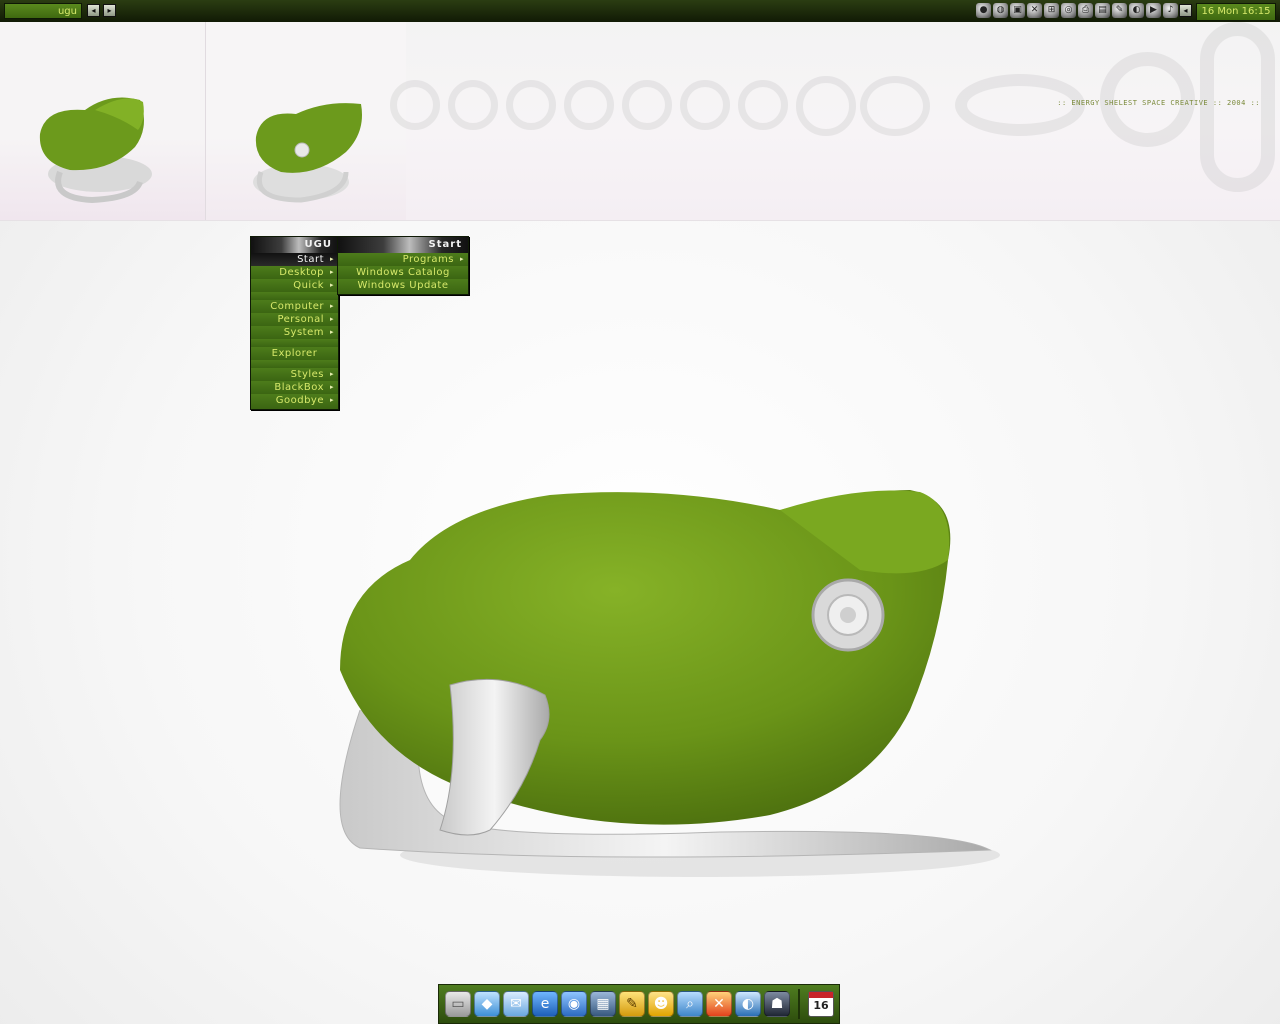 The height and width of the screenshot is (1024, 1280). I want to click on menu-item-explorer: Explorer, so click(294, 353).